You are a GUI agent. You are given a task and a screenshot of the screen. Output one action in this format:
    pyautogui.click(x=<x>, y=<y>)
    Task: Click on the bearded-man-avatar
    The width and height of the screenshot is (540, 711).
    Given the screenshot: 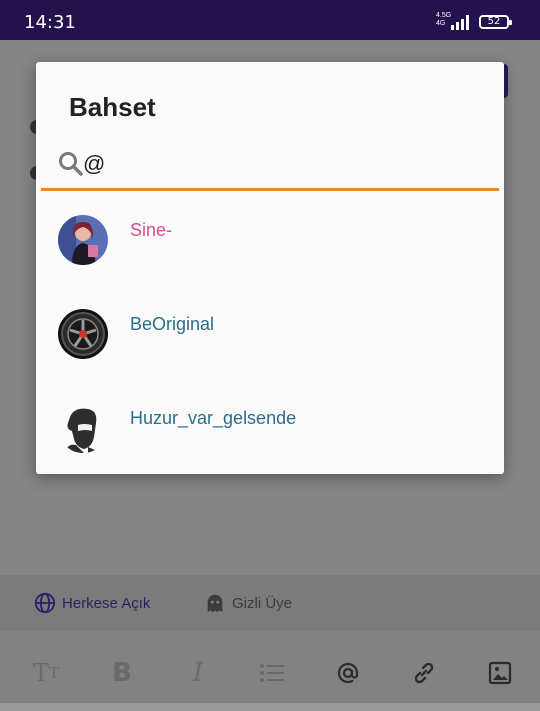 What is the action you would take?
    pyautogui.click(x=83, y=428)
    